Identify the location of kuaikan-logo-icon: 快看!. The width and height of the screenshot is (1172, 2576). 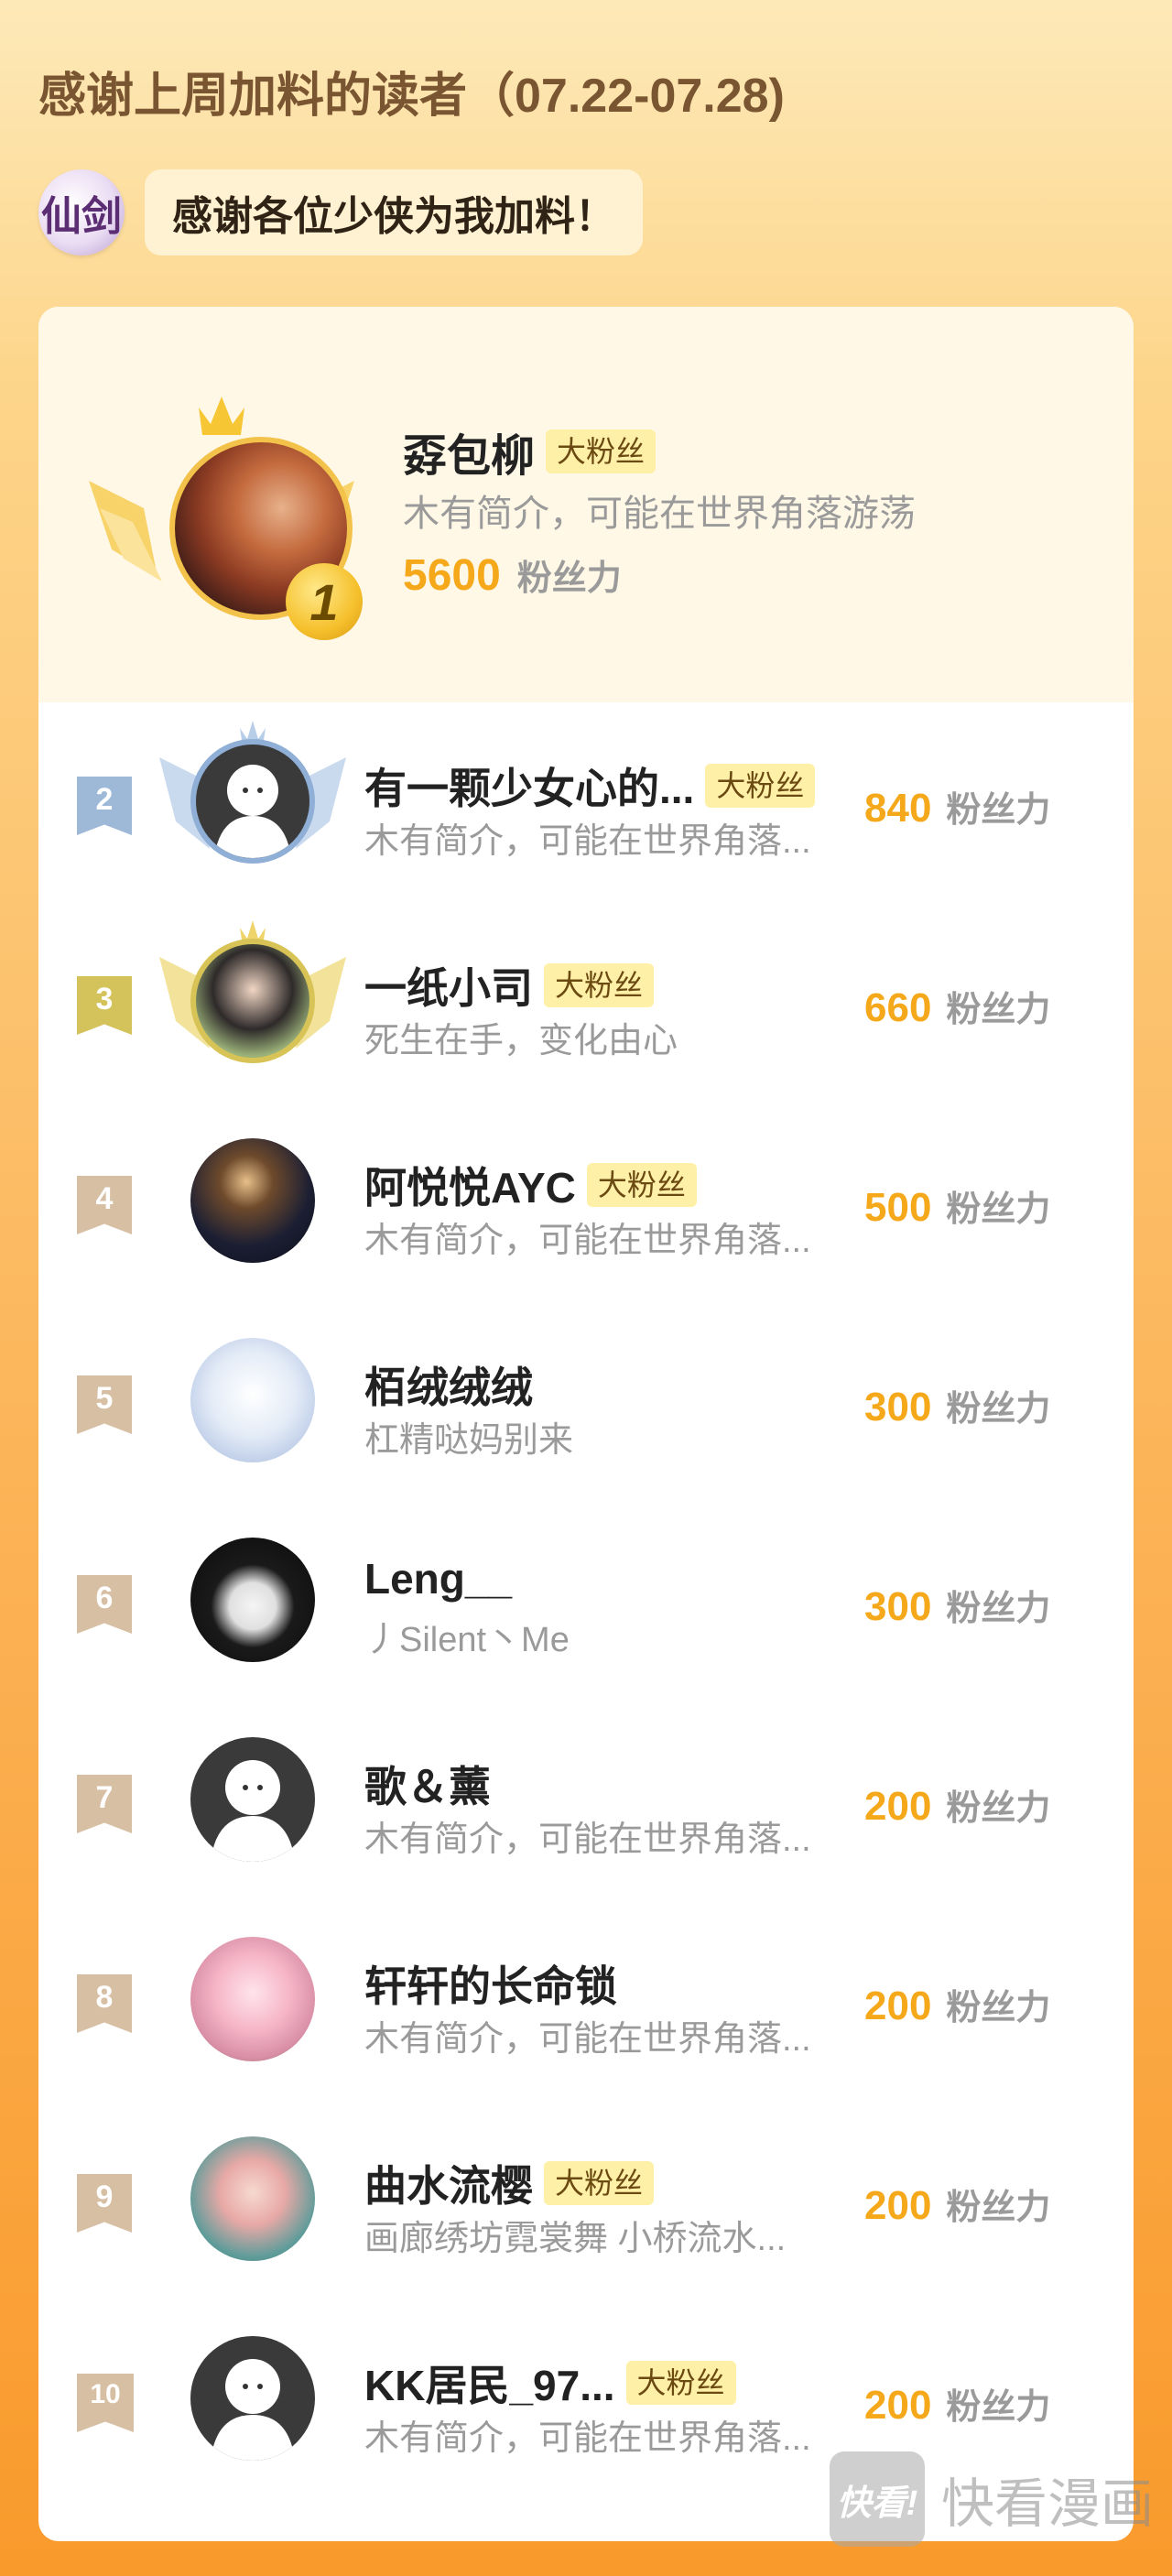
(877, 2499).